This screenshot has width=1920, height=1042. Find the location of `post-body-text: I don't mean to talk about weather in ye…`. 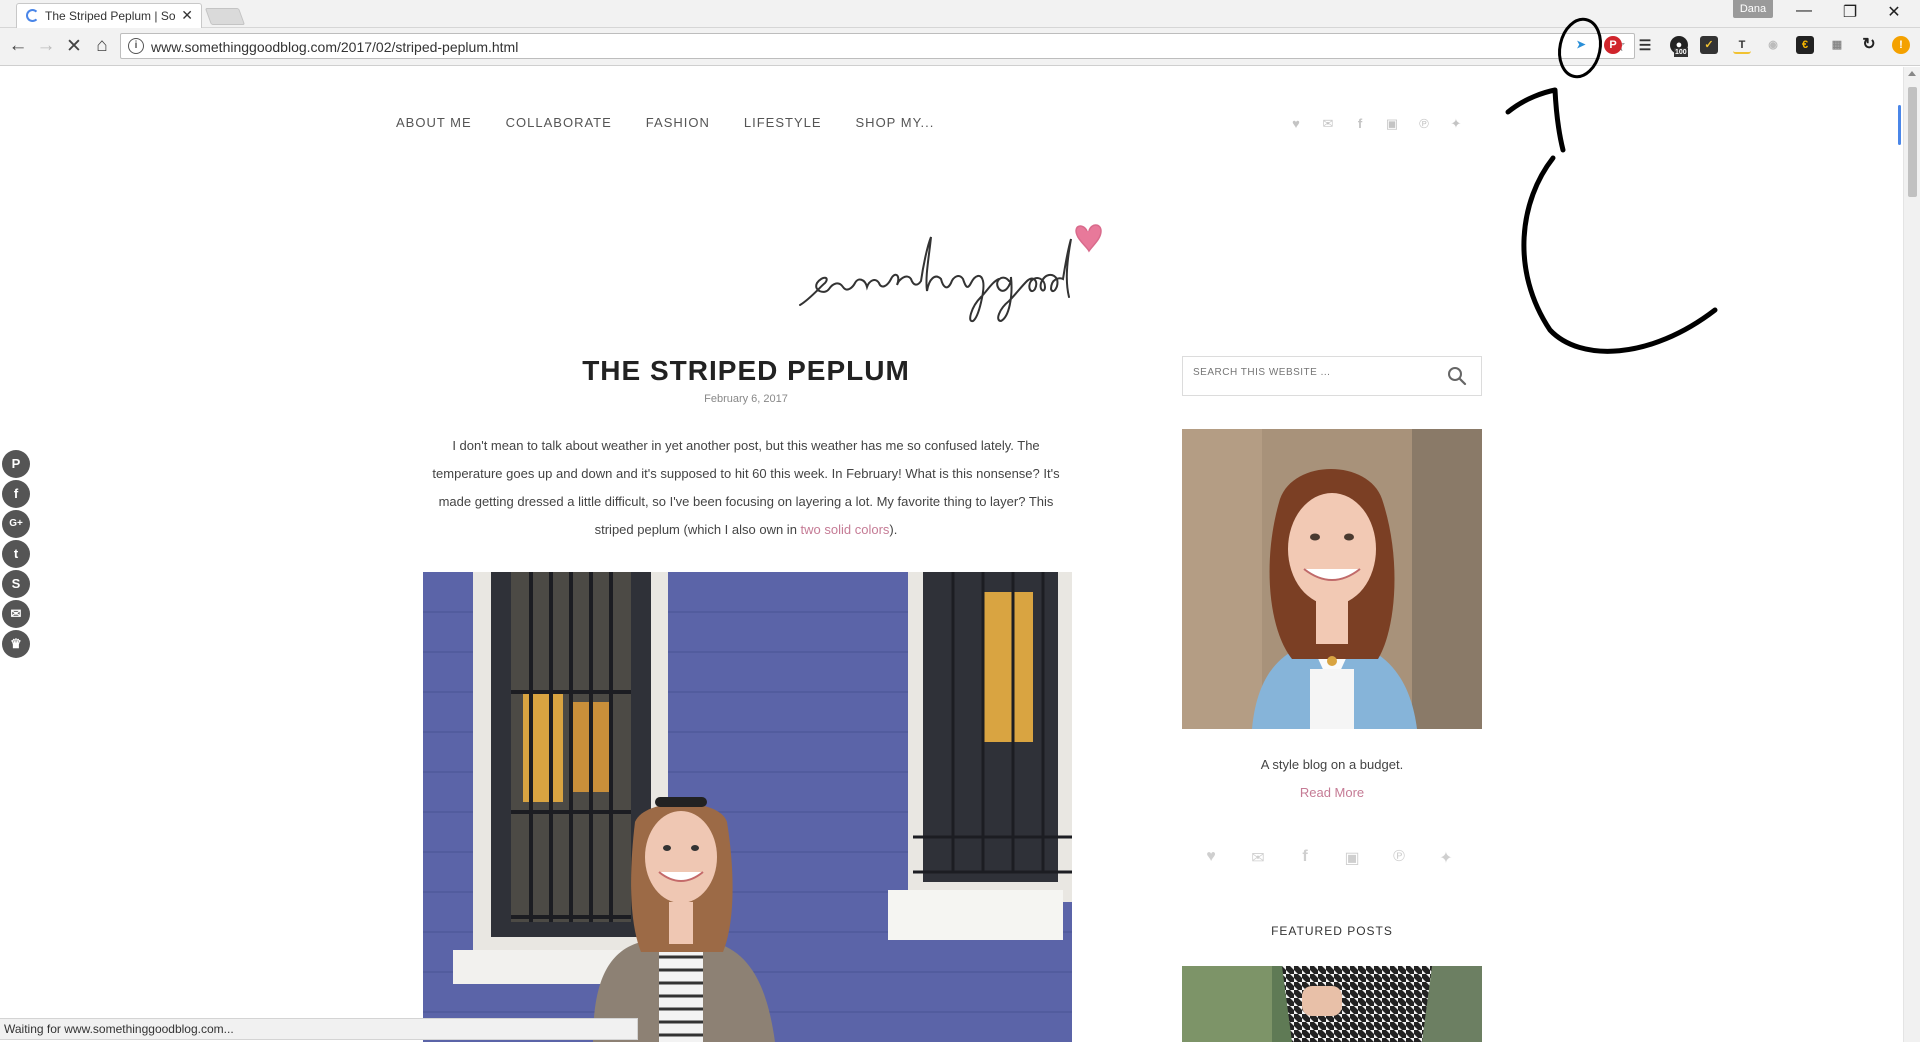

post-body-text: I don't mean to talk about weather in ye… is located at coordinates (746, 487).